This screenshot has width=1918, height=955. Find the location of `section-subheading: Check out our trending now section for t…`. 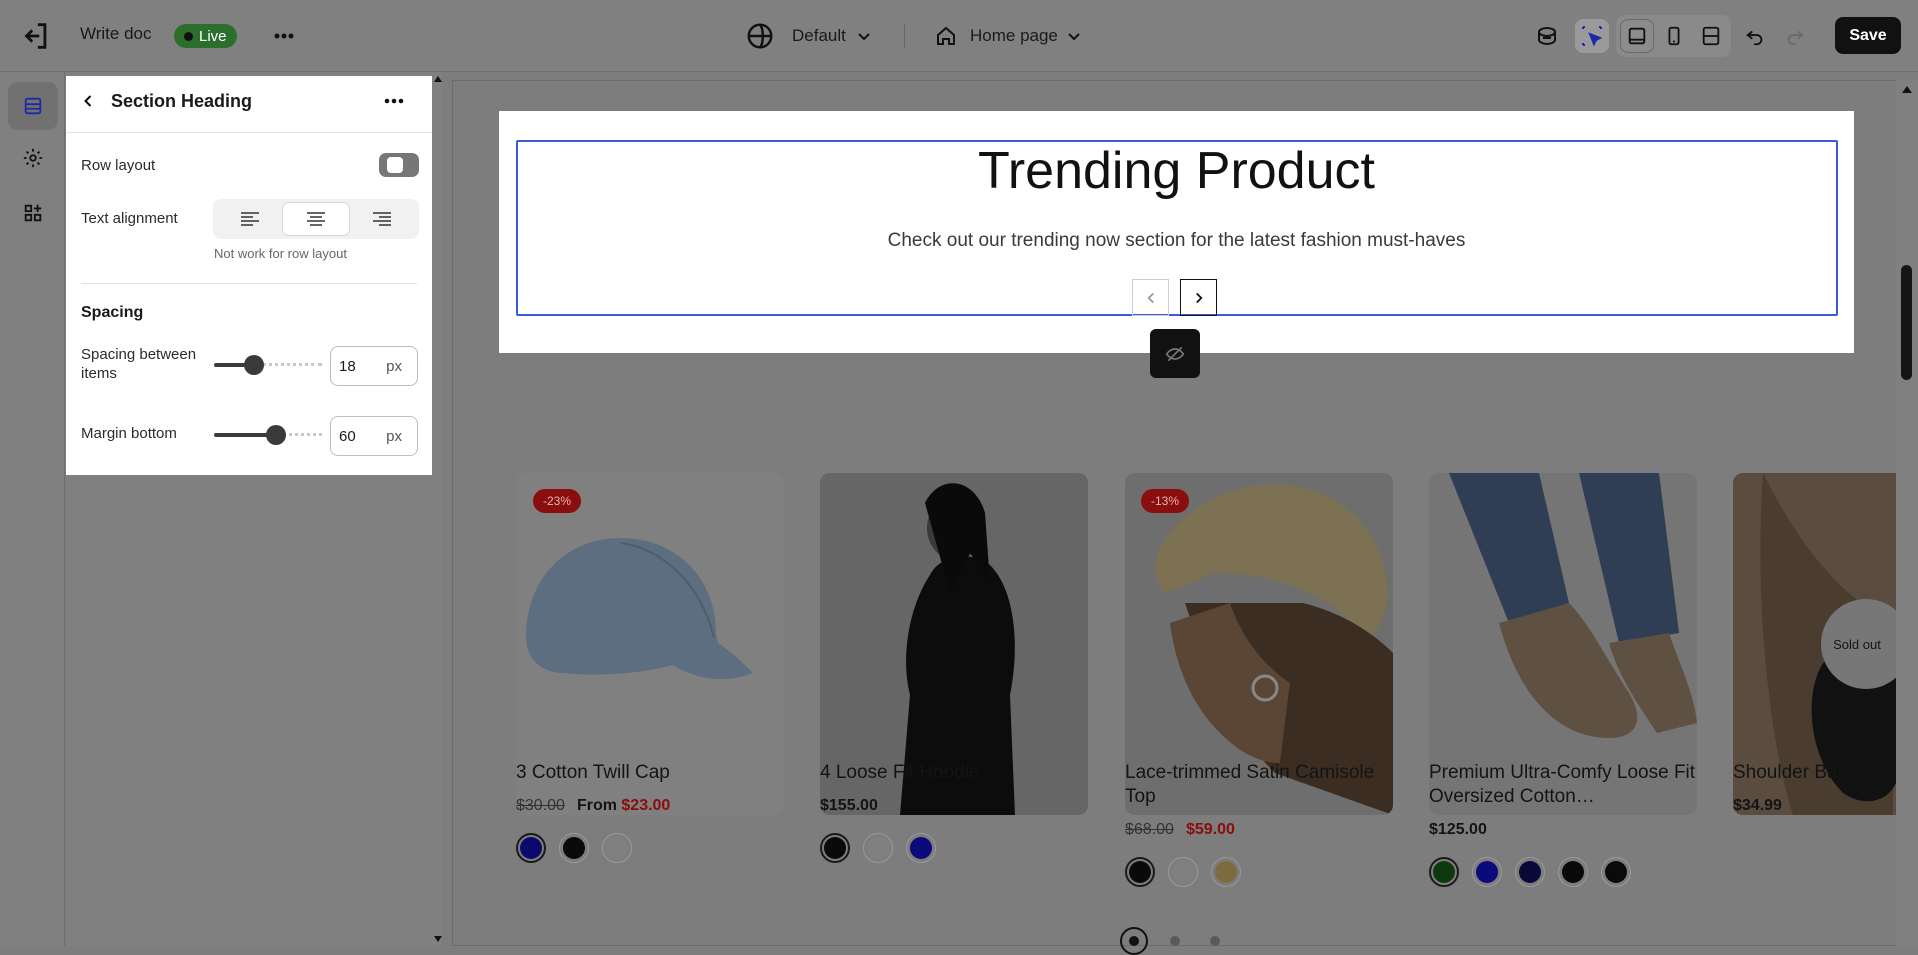

section-subheading: Check out our trending now section for t… is located at coordinates (1176, 240).